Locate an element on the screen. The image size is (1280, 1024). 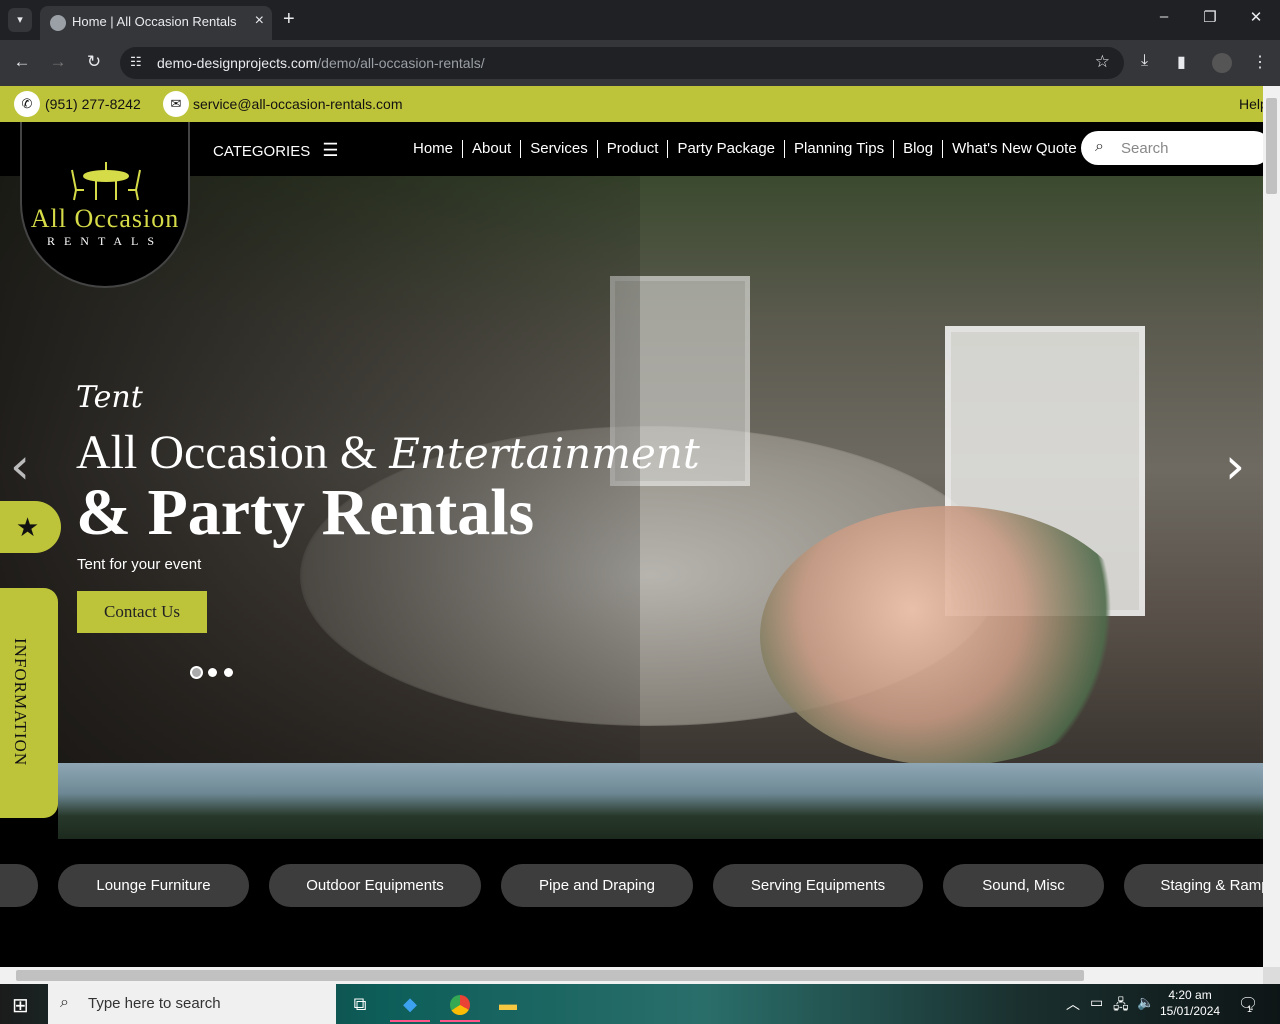
category-pill: Outdoor Equipments is located at coordinates (375, 885).